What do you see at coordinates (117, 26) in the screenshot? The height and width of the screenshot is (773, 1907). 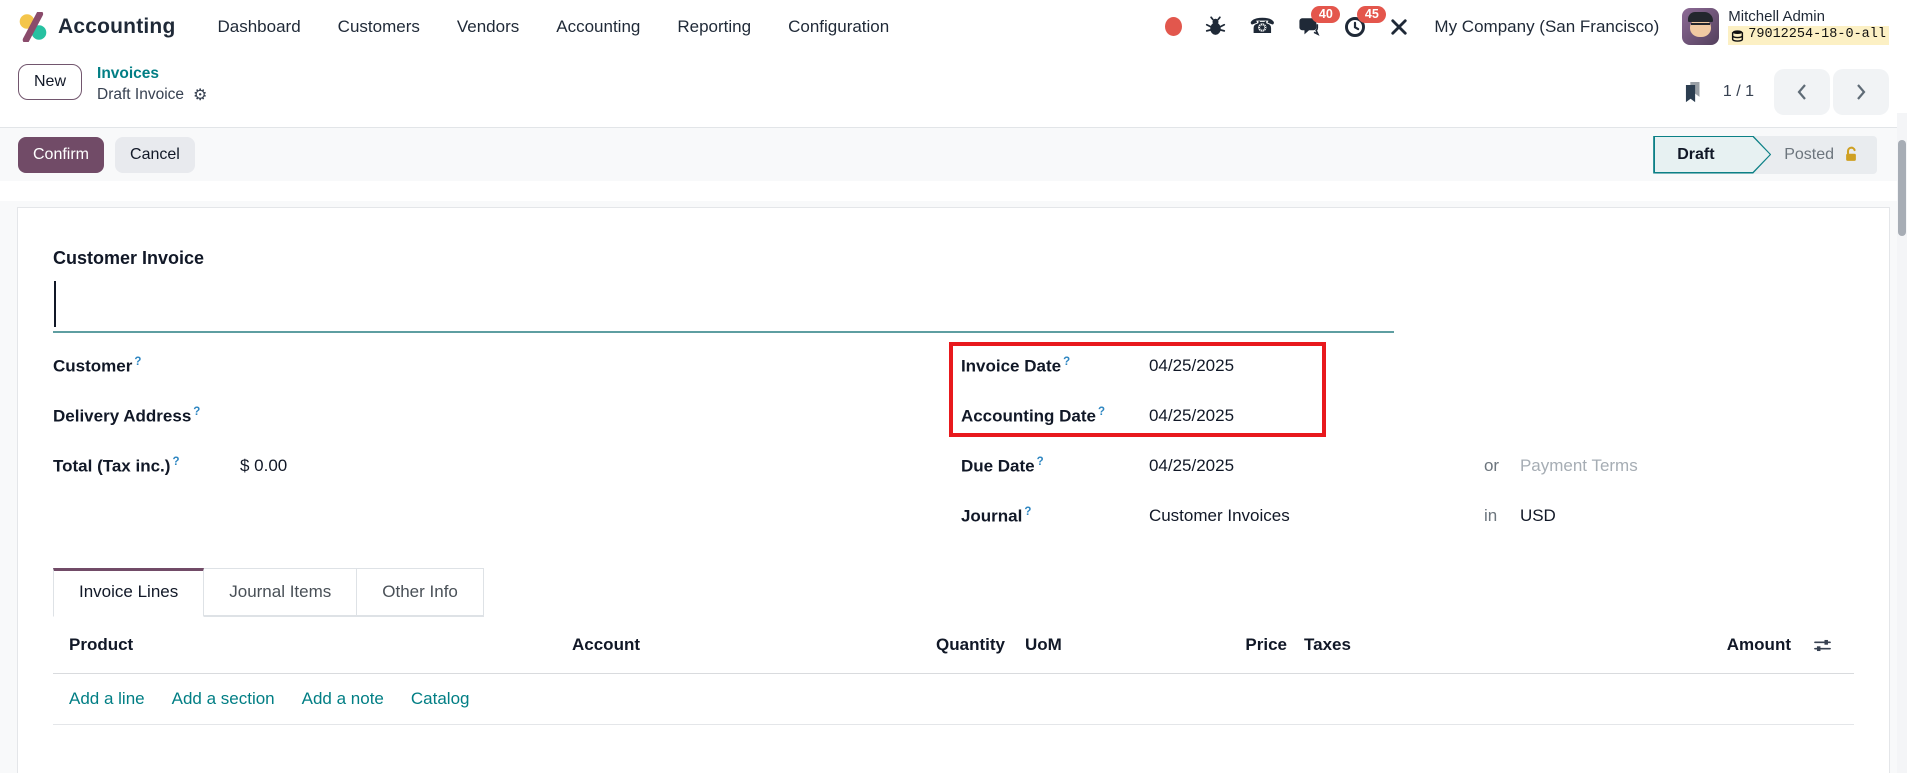 I see `app-title: Accounting` at bounding box center [117, 26].